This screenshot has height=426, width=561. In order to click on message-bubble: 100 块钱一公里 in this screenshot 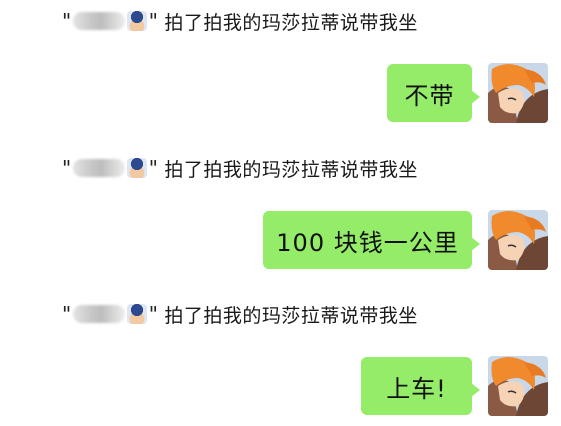, I will do `click(371, 240)`.